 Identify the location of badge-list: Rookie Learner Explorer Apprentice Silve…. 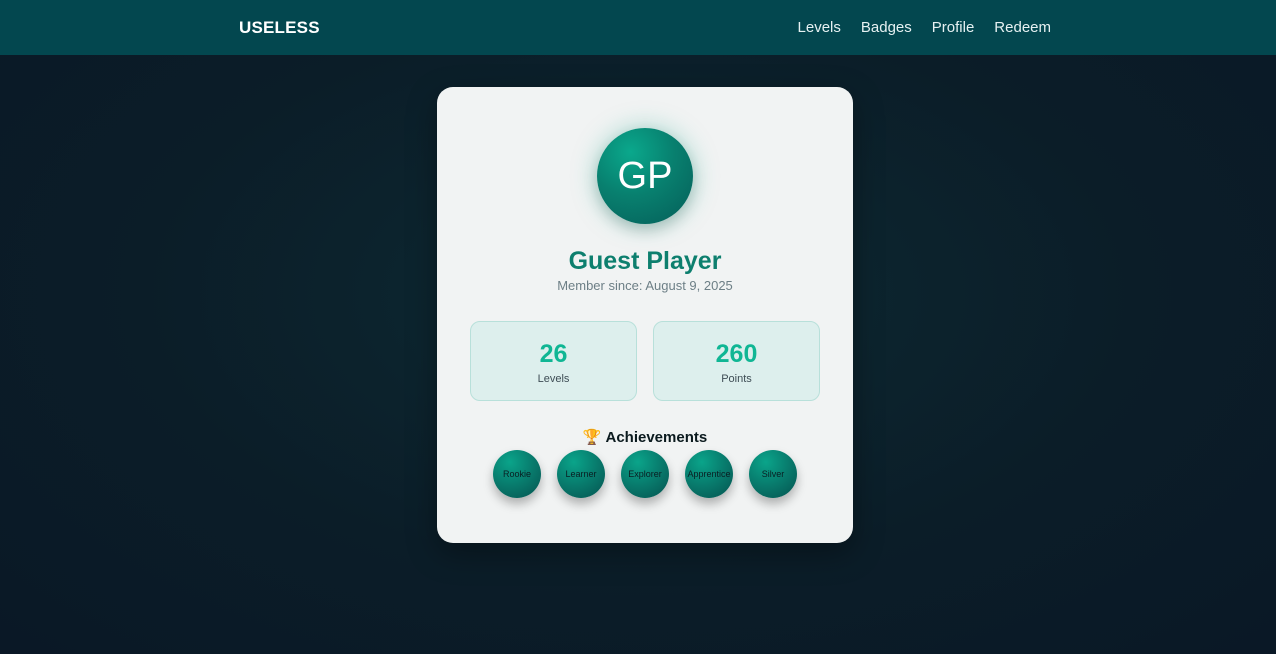
(653, 474).